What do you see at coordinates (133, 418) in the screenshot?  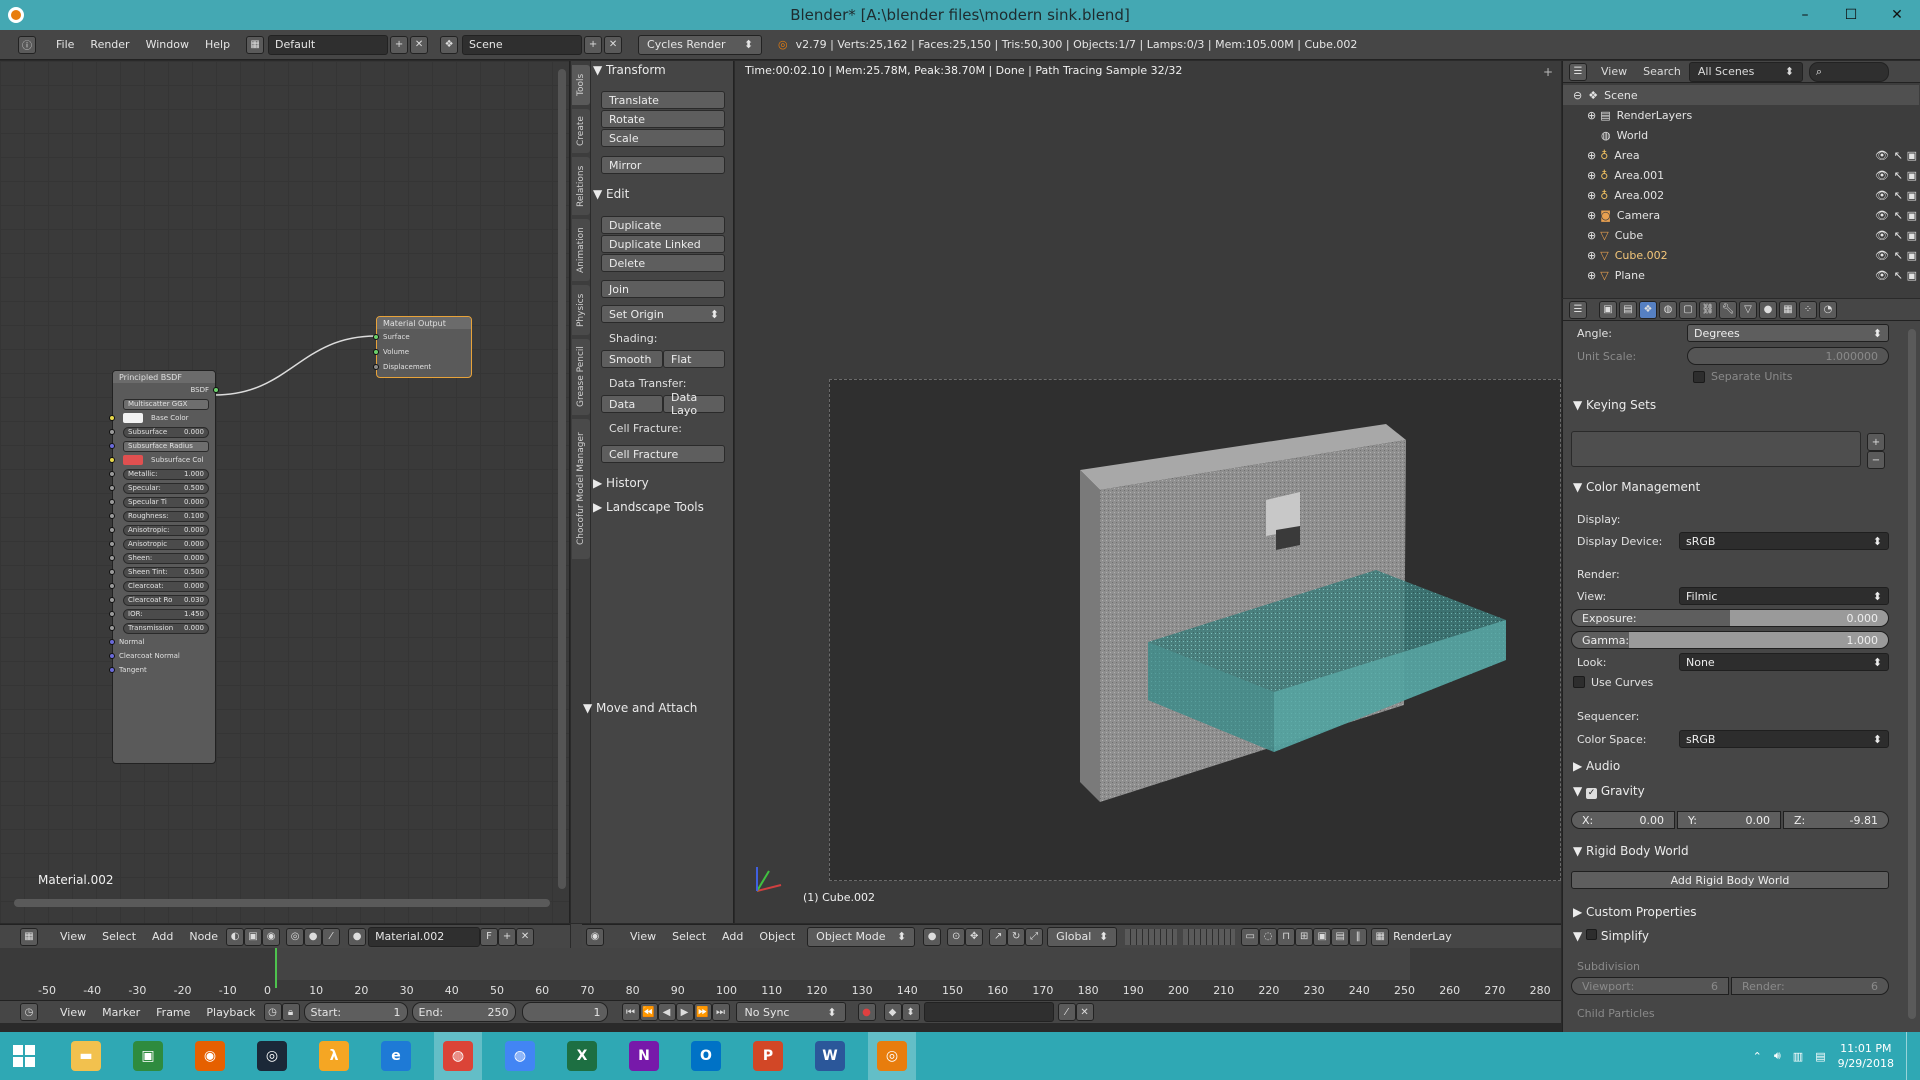 I see `base-color-swatch` at bounding box center [133, 418].